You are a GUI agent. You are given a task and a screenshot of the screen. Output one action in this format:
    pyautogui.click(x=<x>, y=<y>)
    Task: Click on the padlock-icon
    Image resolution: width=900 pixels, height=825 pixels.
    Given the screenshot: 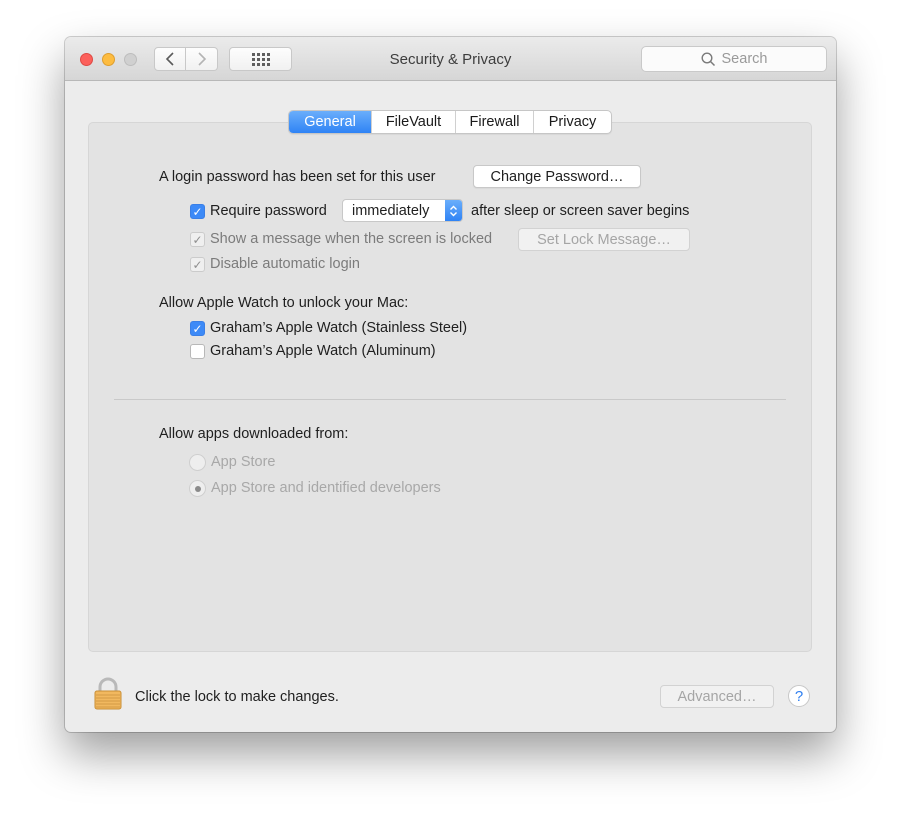 What is the action you would take?
    pyautogui.click(x=108, y=693)
    